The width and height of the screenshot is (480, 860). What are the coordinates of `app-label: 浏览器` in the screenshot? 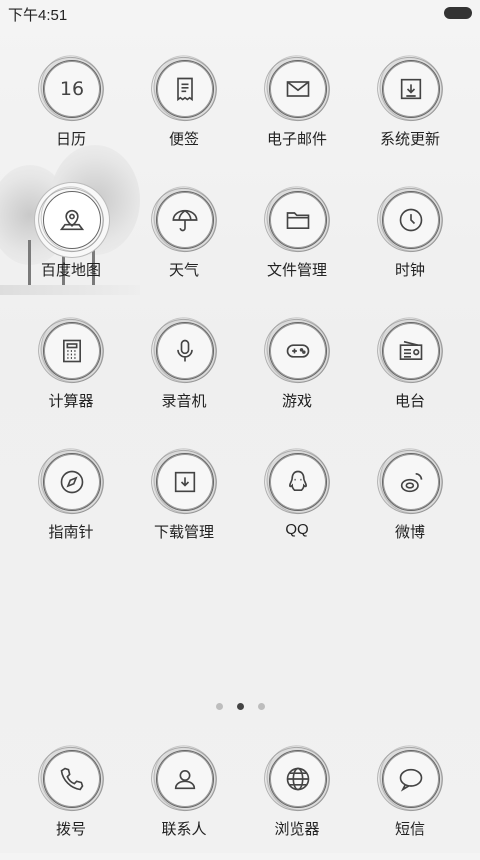 It's located at (297, 829).